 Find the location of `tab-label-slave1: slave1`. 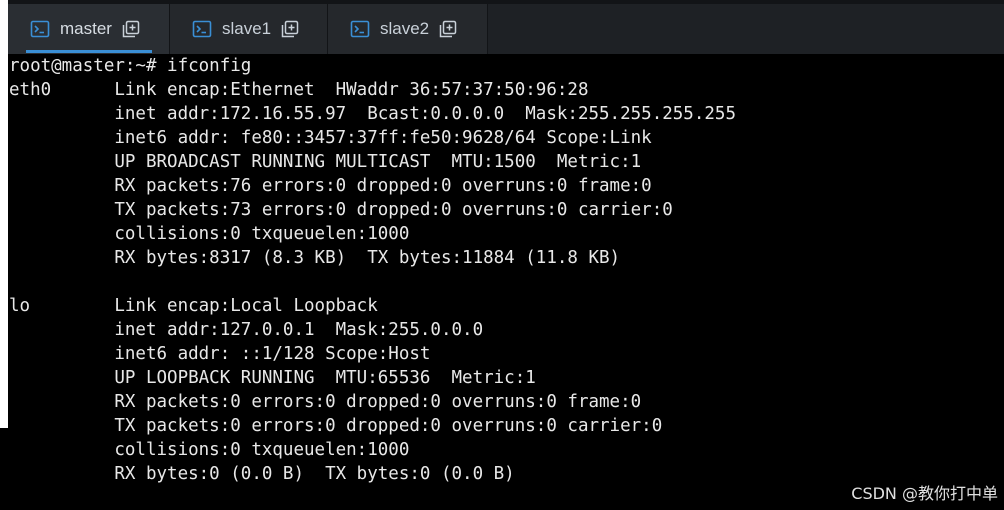

tab-label-slave1: slave1 is located at coordinates (247, 28).